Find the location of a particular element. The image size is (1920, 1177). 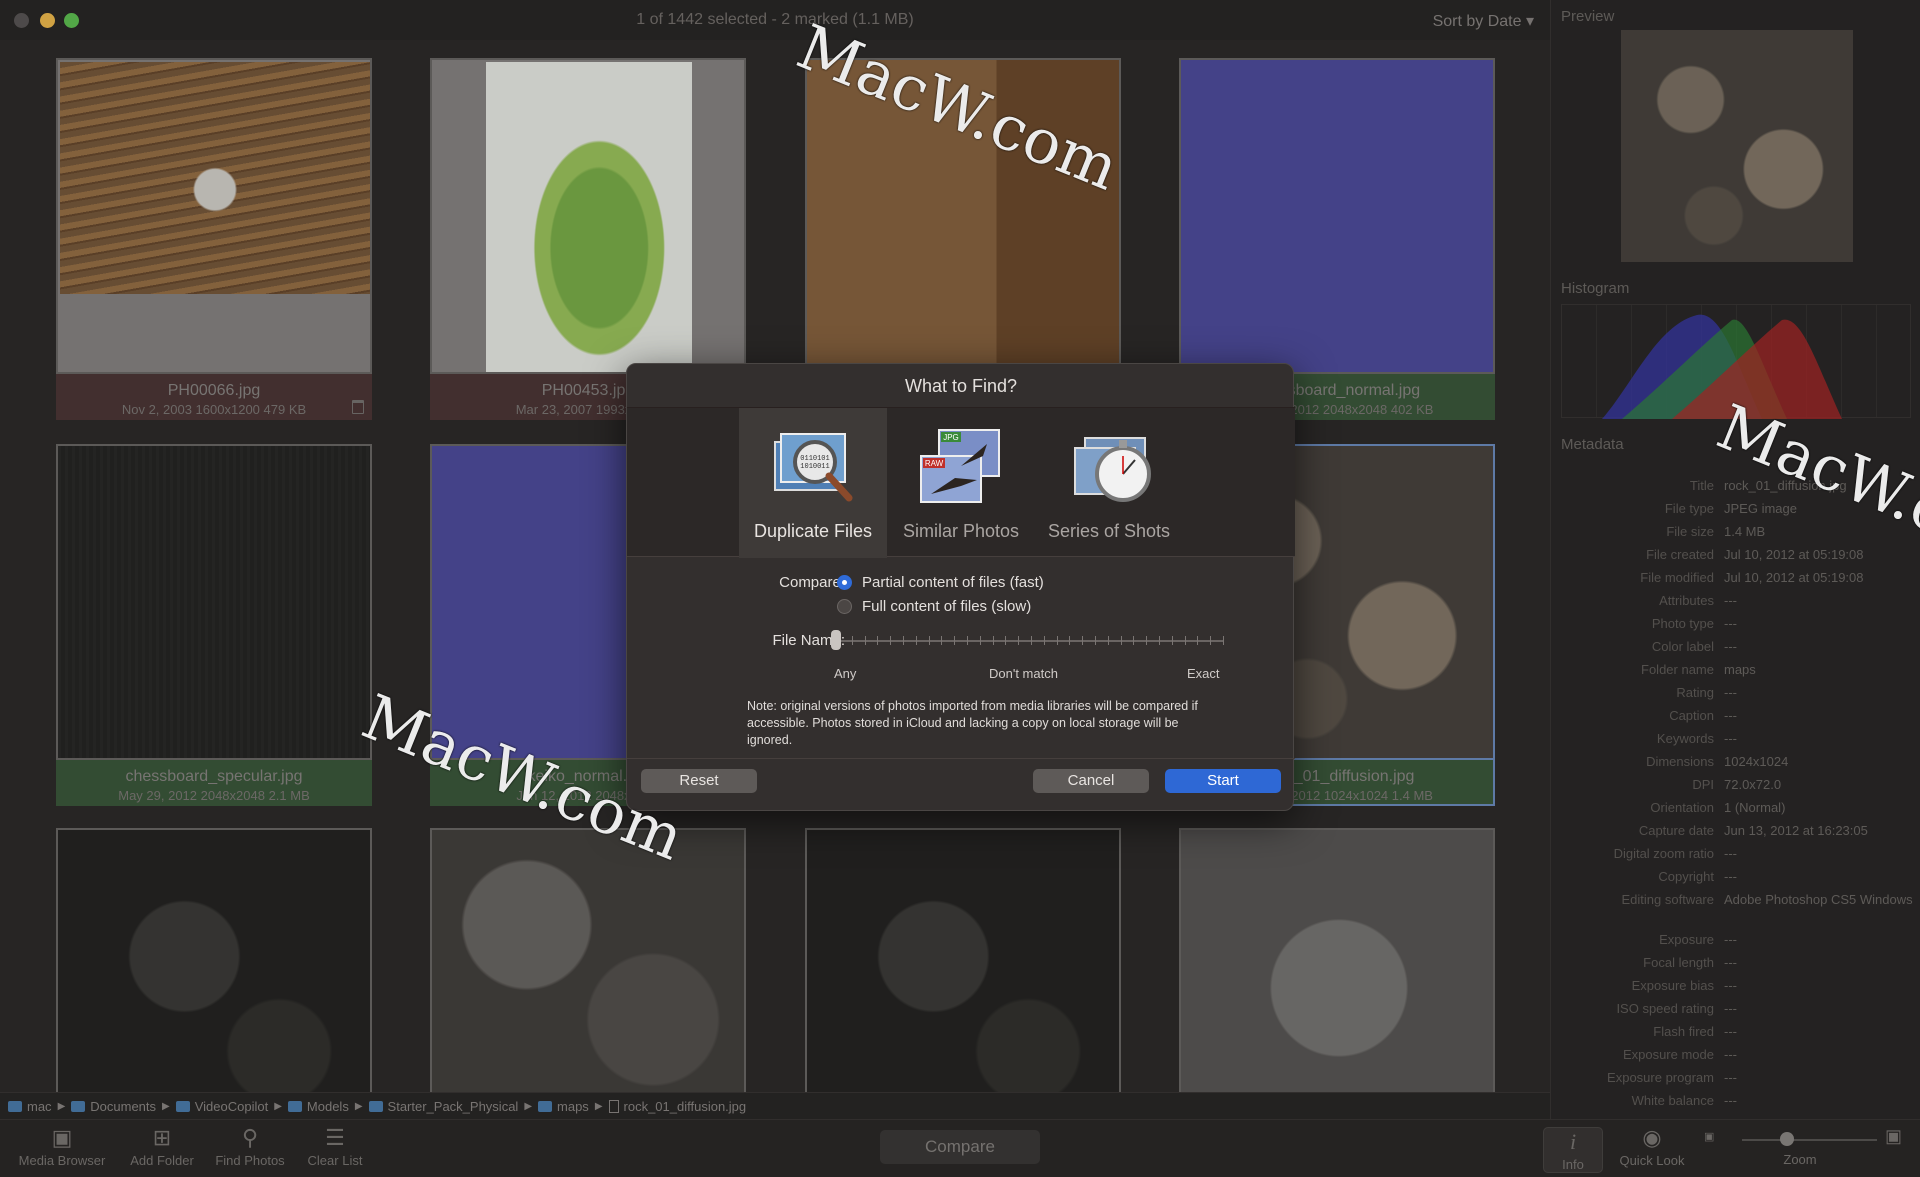

svg-text: RAW is located at coordinates (934, 463).